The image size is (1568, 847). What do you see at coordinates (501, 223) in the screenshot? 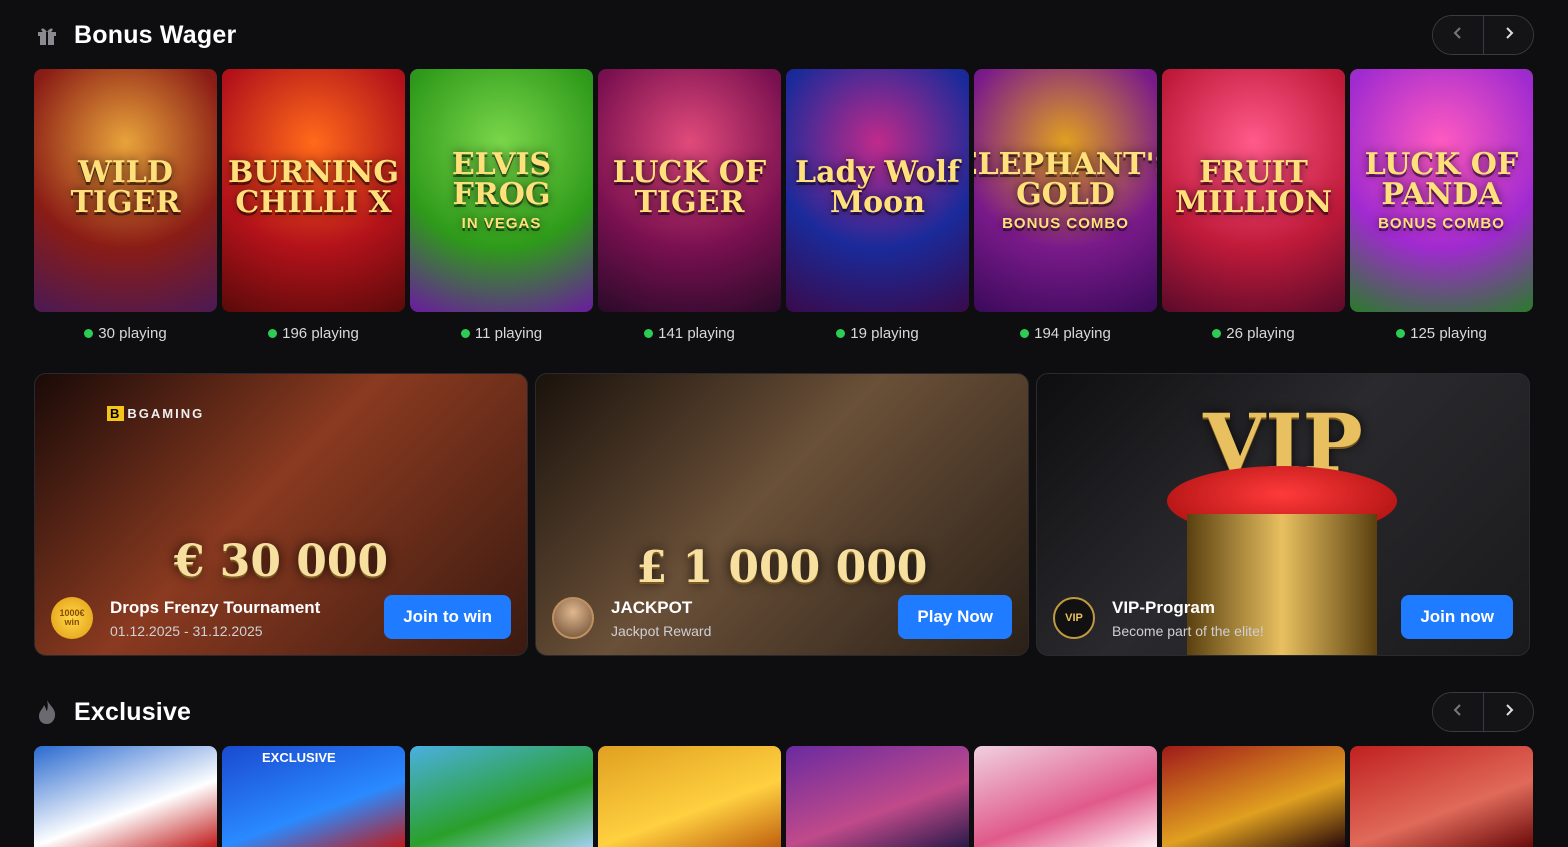
I see `game-subtitle: IN VEGAS` at bounding box center [501, 223].